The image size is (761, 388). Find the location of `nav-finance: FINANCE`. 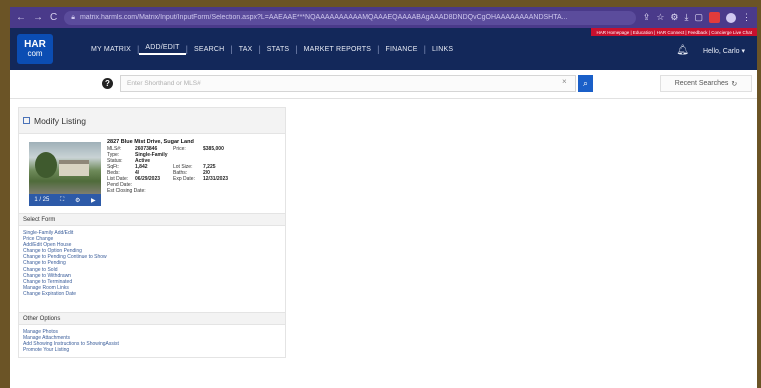

nav-finance: FINANCE is located at coordinates (402, 49).